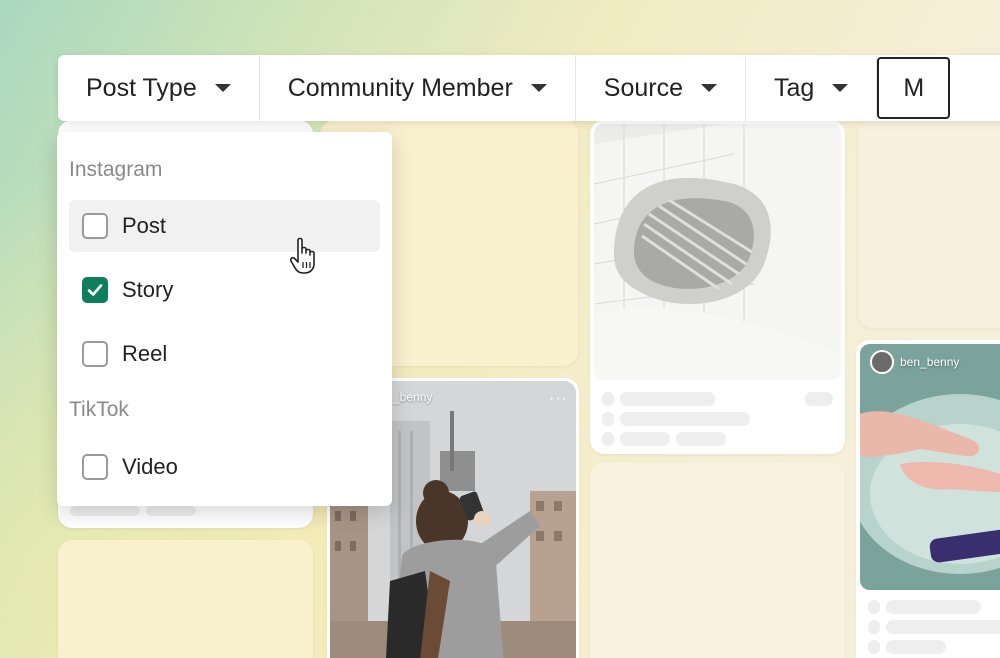  Describe the element at coordinates (930, 467) in the screenshot. I see `hands-photo` at that location.